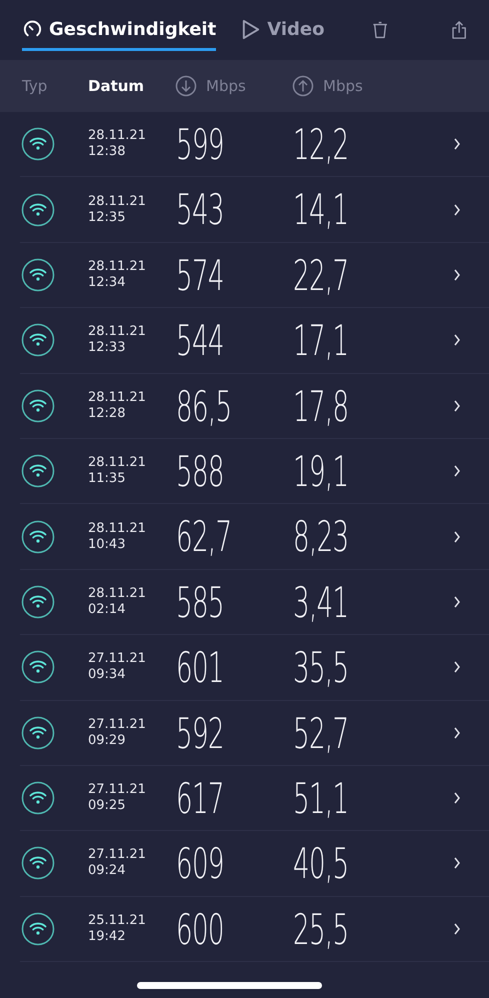  Describe the element at coordinates (186, 86) in the screenshot. I see `arrow-down-icon` at that location.